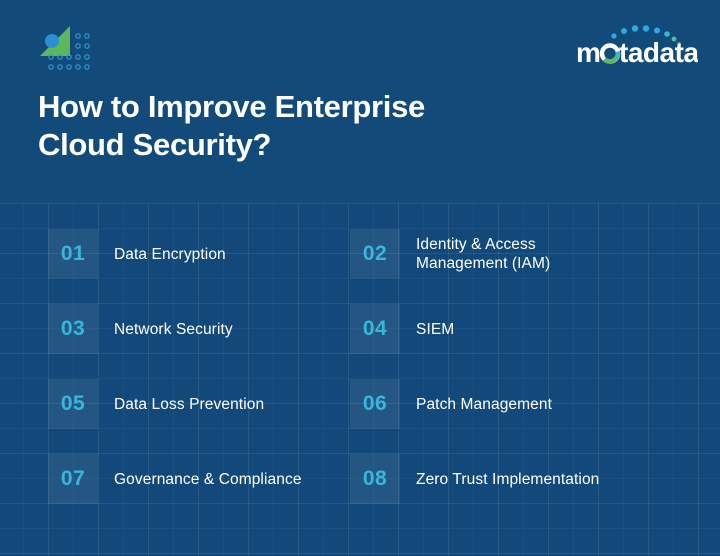  I want to click on list-item-label-line-1: Governance & Compliance, so click(208, 479).